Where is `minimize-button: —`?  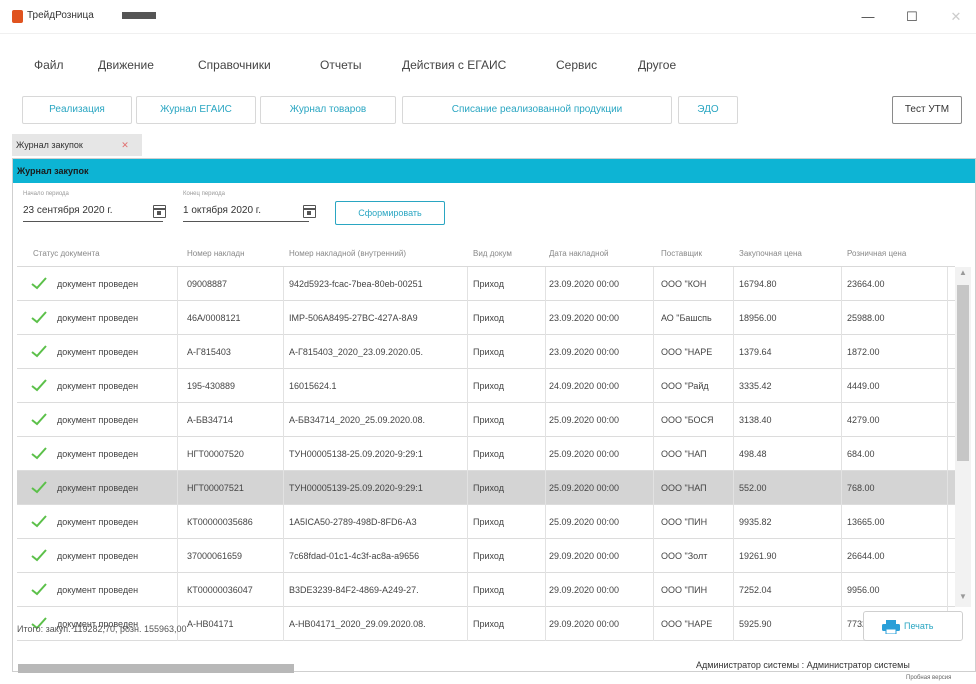 minimize-button: — is located at coordinates (868, 17).